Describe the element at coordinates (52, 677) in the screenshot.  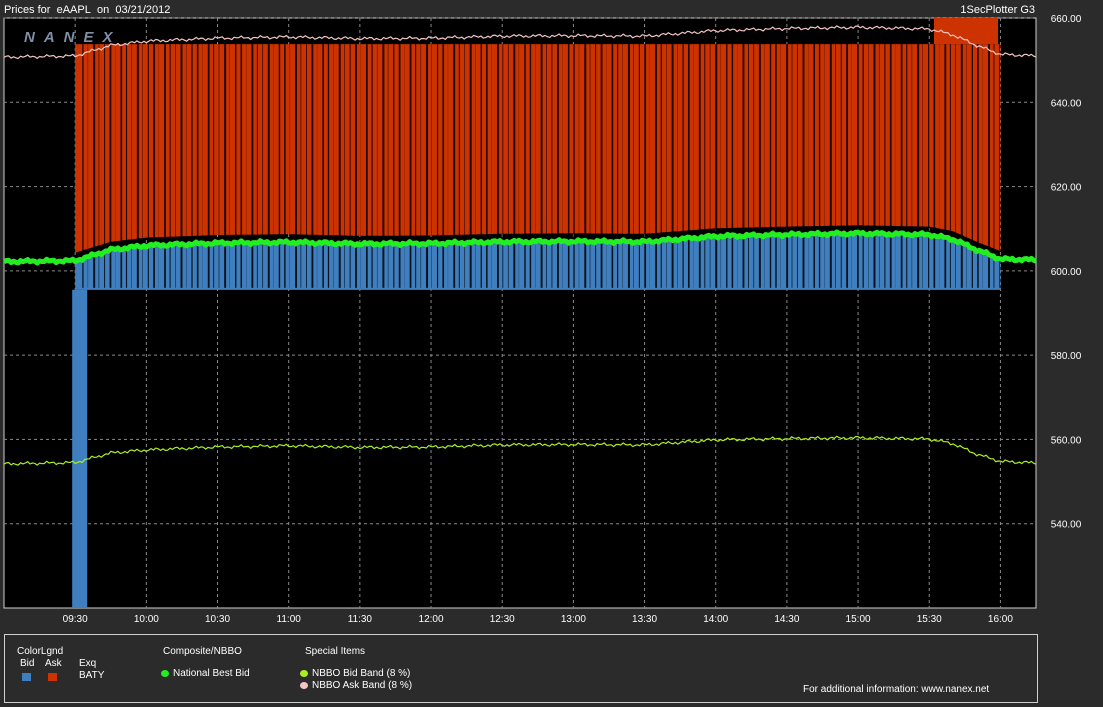
I see `ask-swatch` at that location.